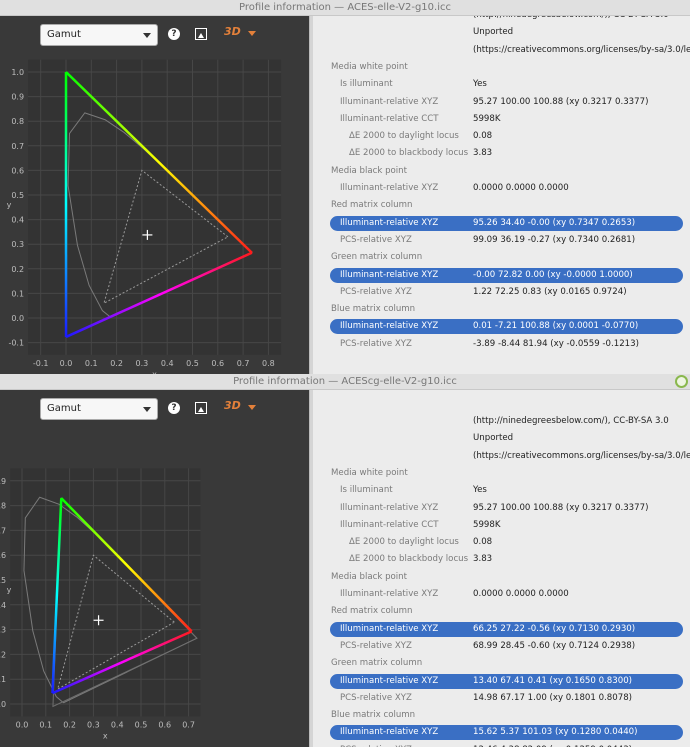 The height and width of the screenshot is (747, 690). I want to click on info-value: 0.08, so click(483, 542).